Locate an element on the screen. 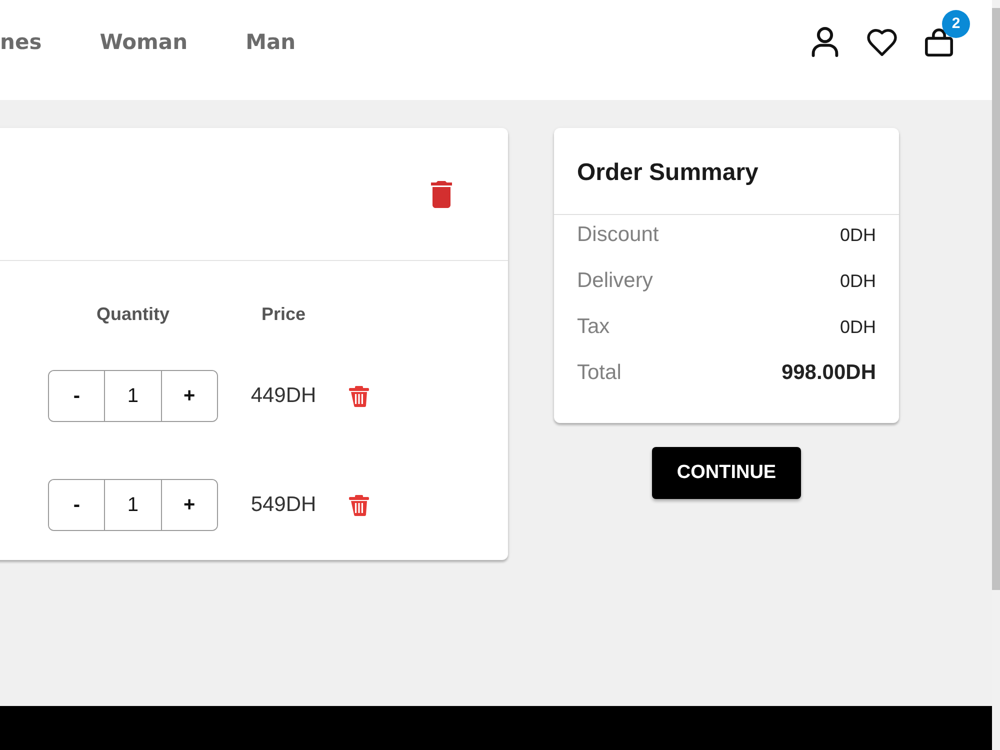 This screenshot has height=750, width=1000. summary-label: Delivery is located at coordinates (615, 281).